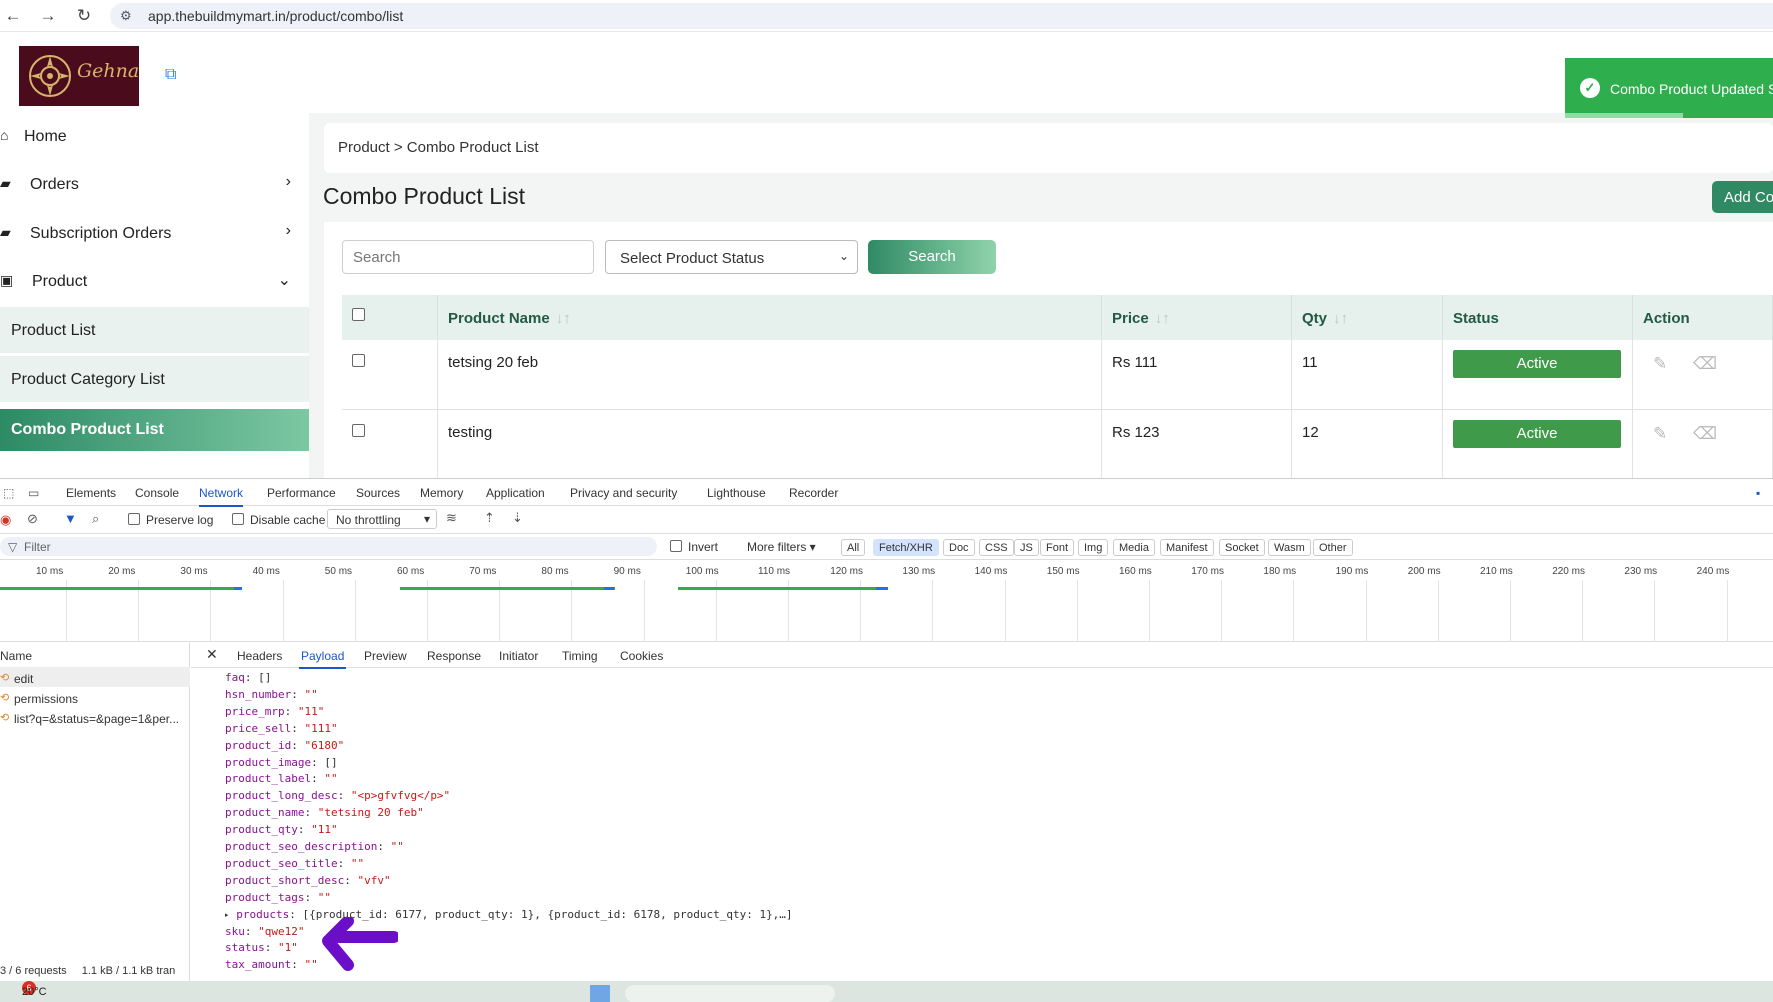  I want to click on tab-response: Response, so click(454, 656).